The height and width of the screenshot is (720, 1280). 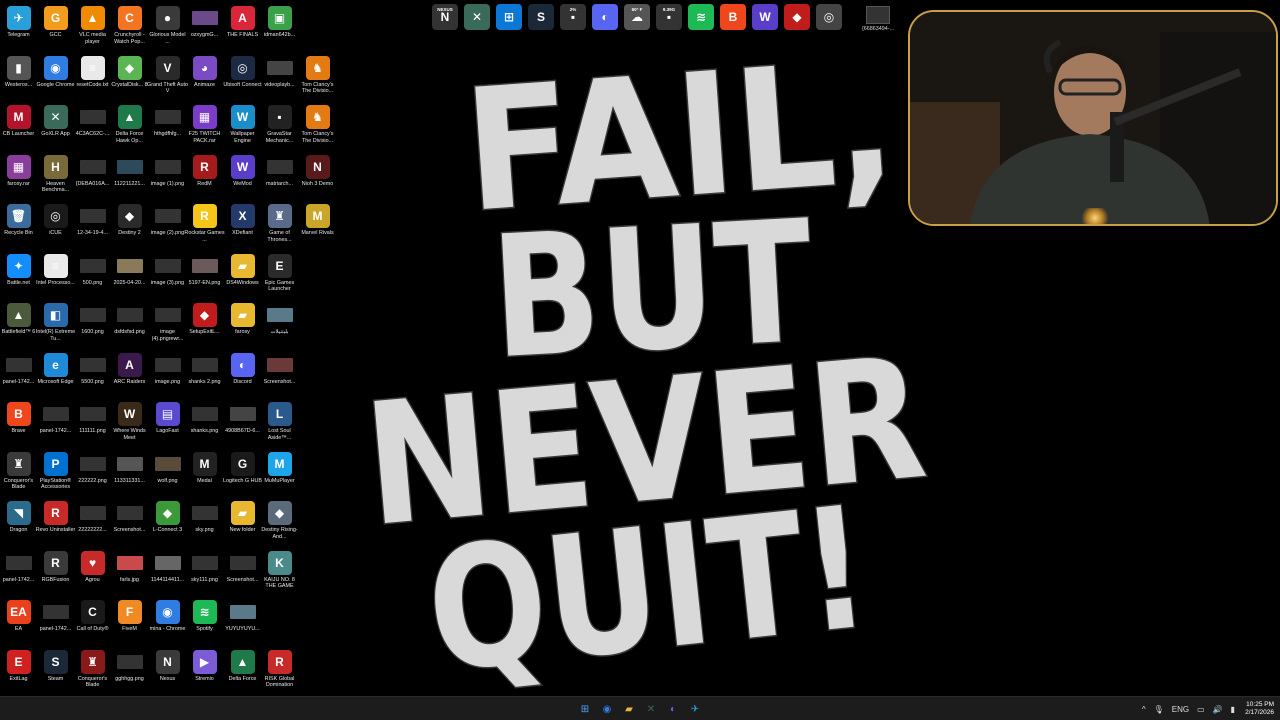 I want to click on volume-icon: 🔊, so click(x=1218, y=709).